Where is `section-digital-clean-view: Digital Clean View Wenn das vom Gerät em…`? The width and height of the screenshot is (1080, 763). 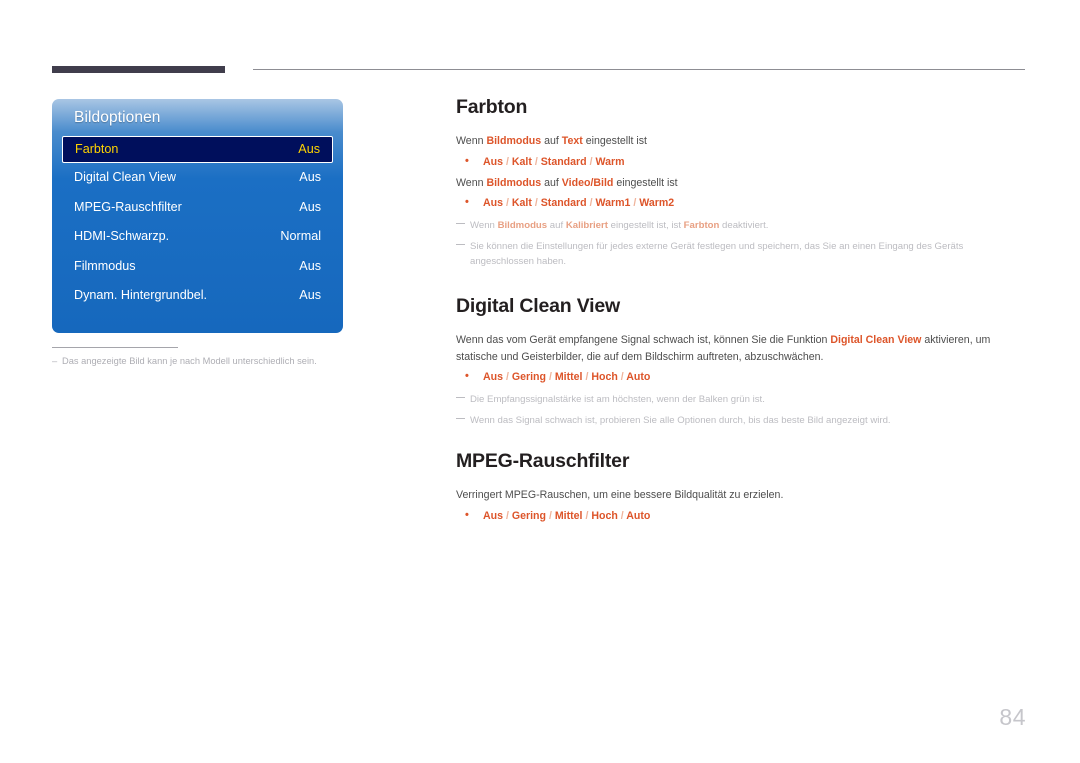
section-digital-clean-view: Digital Clean View Wenn das vom Gerät em… is located at coordinates (741, 361).